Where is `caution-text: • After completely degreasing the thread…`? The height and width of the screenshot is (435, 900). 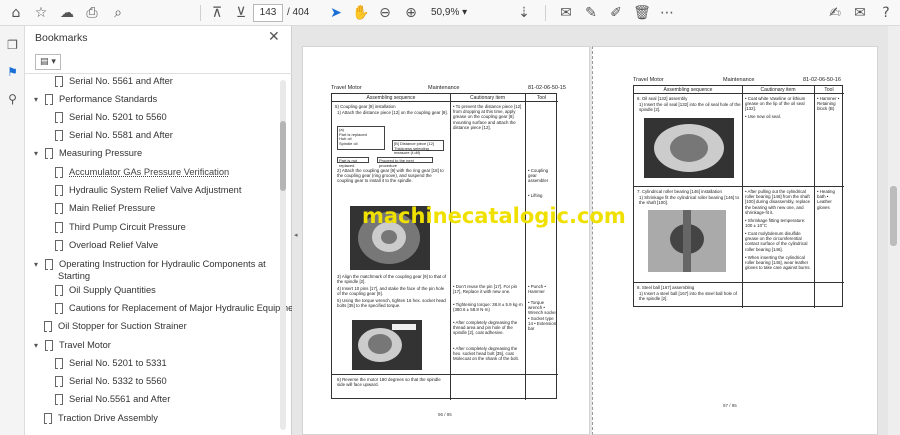 caution-text: • After completely degreasing the thread… is located at coordinates (485, 328).